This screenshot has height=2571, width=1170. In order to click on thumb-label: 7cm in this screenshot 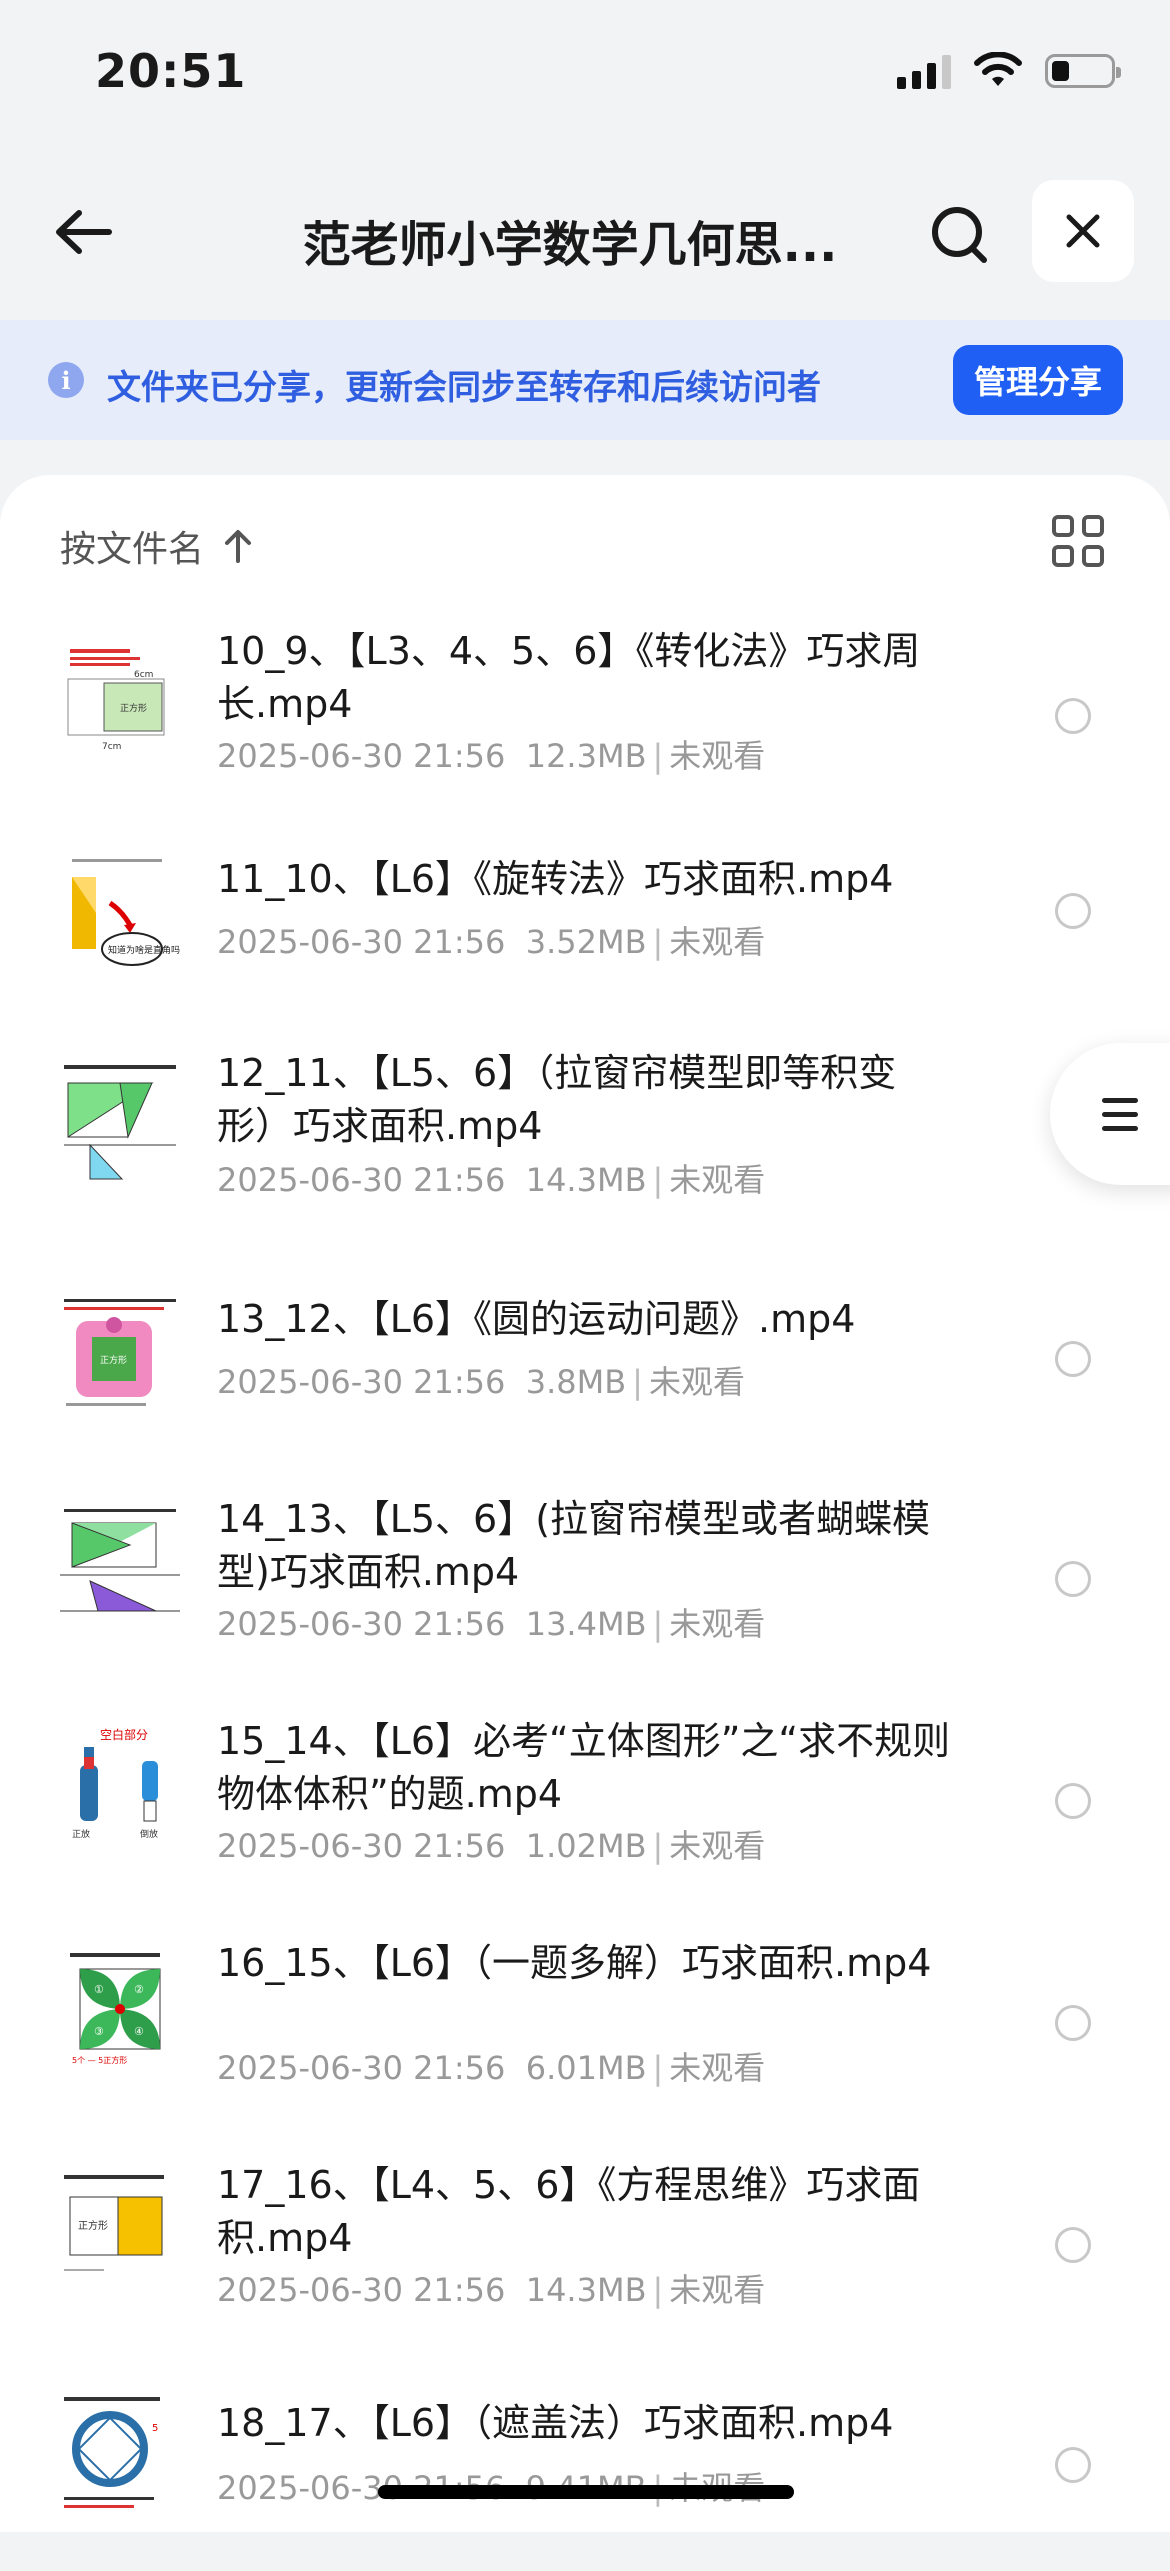, I will do `click(111, 747)`.